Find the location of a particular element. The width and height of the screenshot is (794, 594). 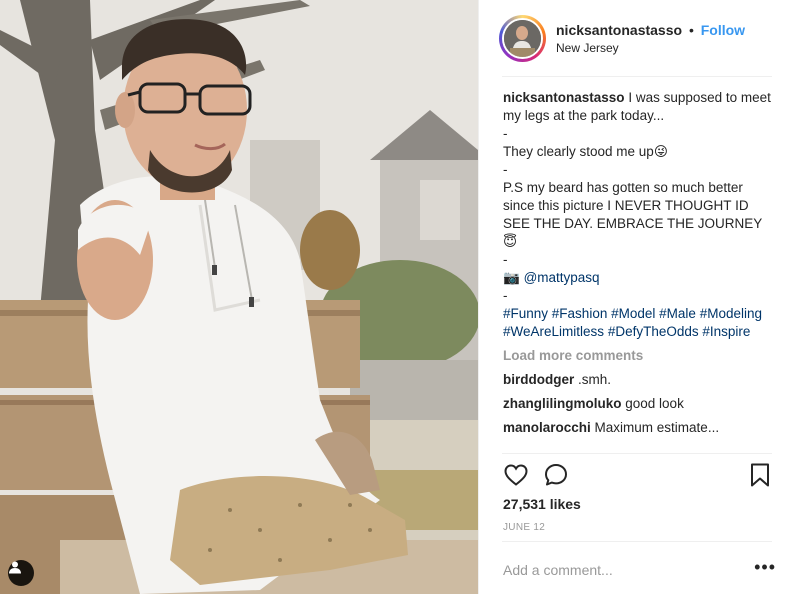

hashtag-link: #Model is located at coordinates (633, 313).